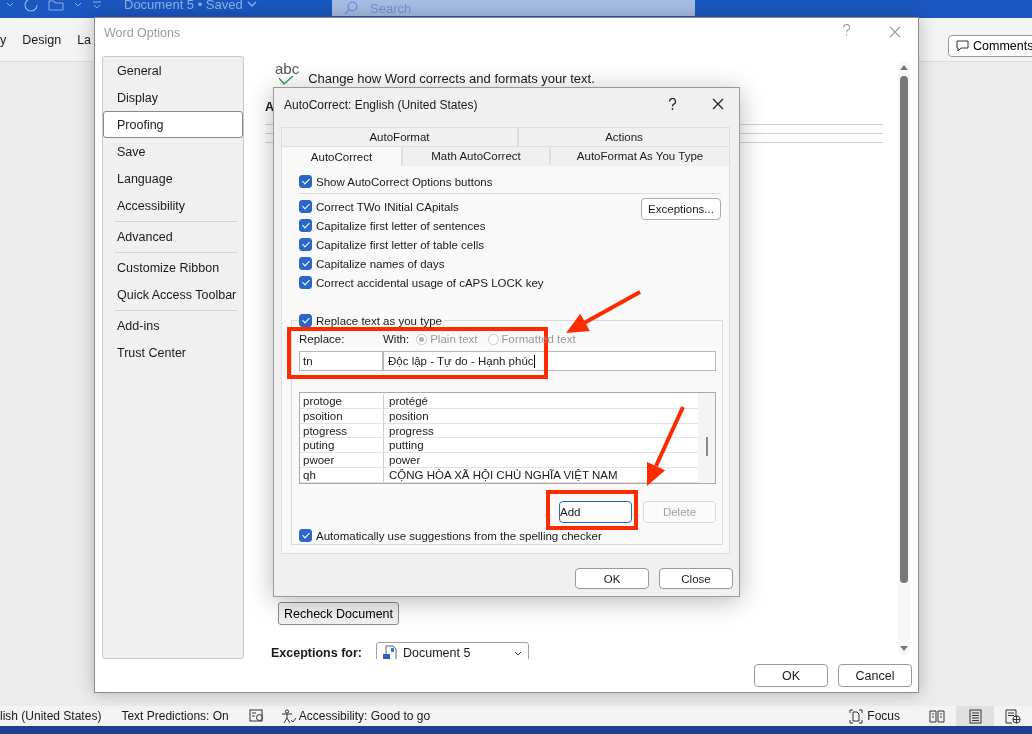  Describe the element at coordinates (399, 136) in the screenshot. I see `tab: AutoFormat` at that location.